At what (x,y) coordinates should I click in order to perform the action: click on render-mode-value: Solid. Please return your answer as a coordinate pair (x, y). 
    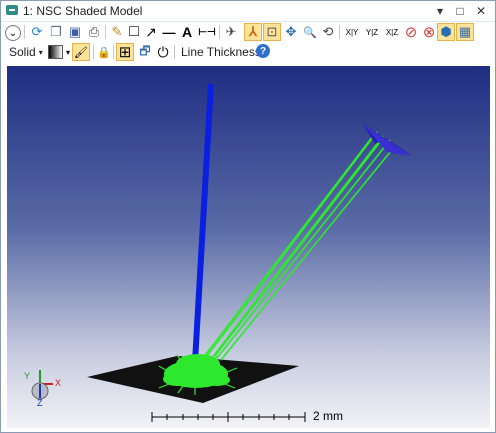
    Looking at the image, I should click on (22, 52).